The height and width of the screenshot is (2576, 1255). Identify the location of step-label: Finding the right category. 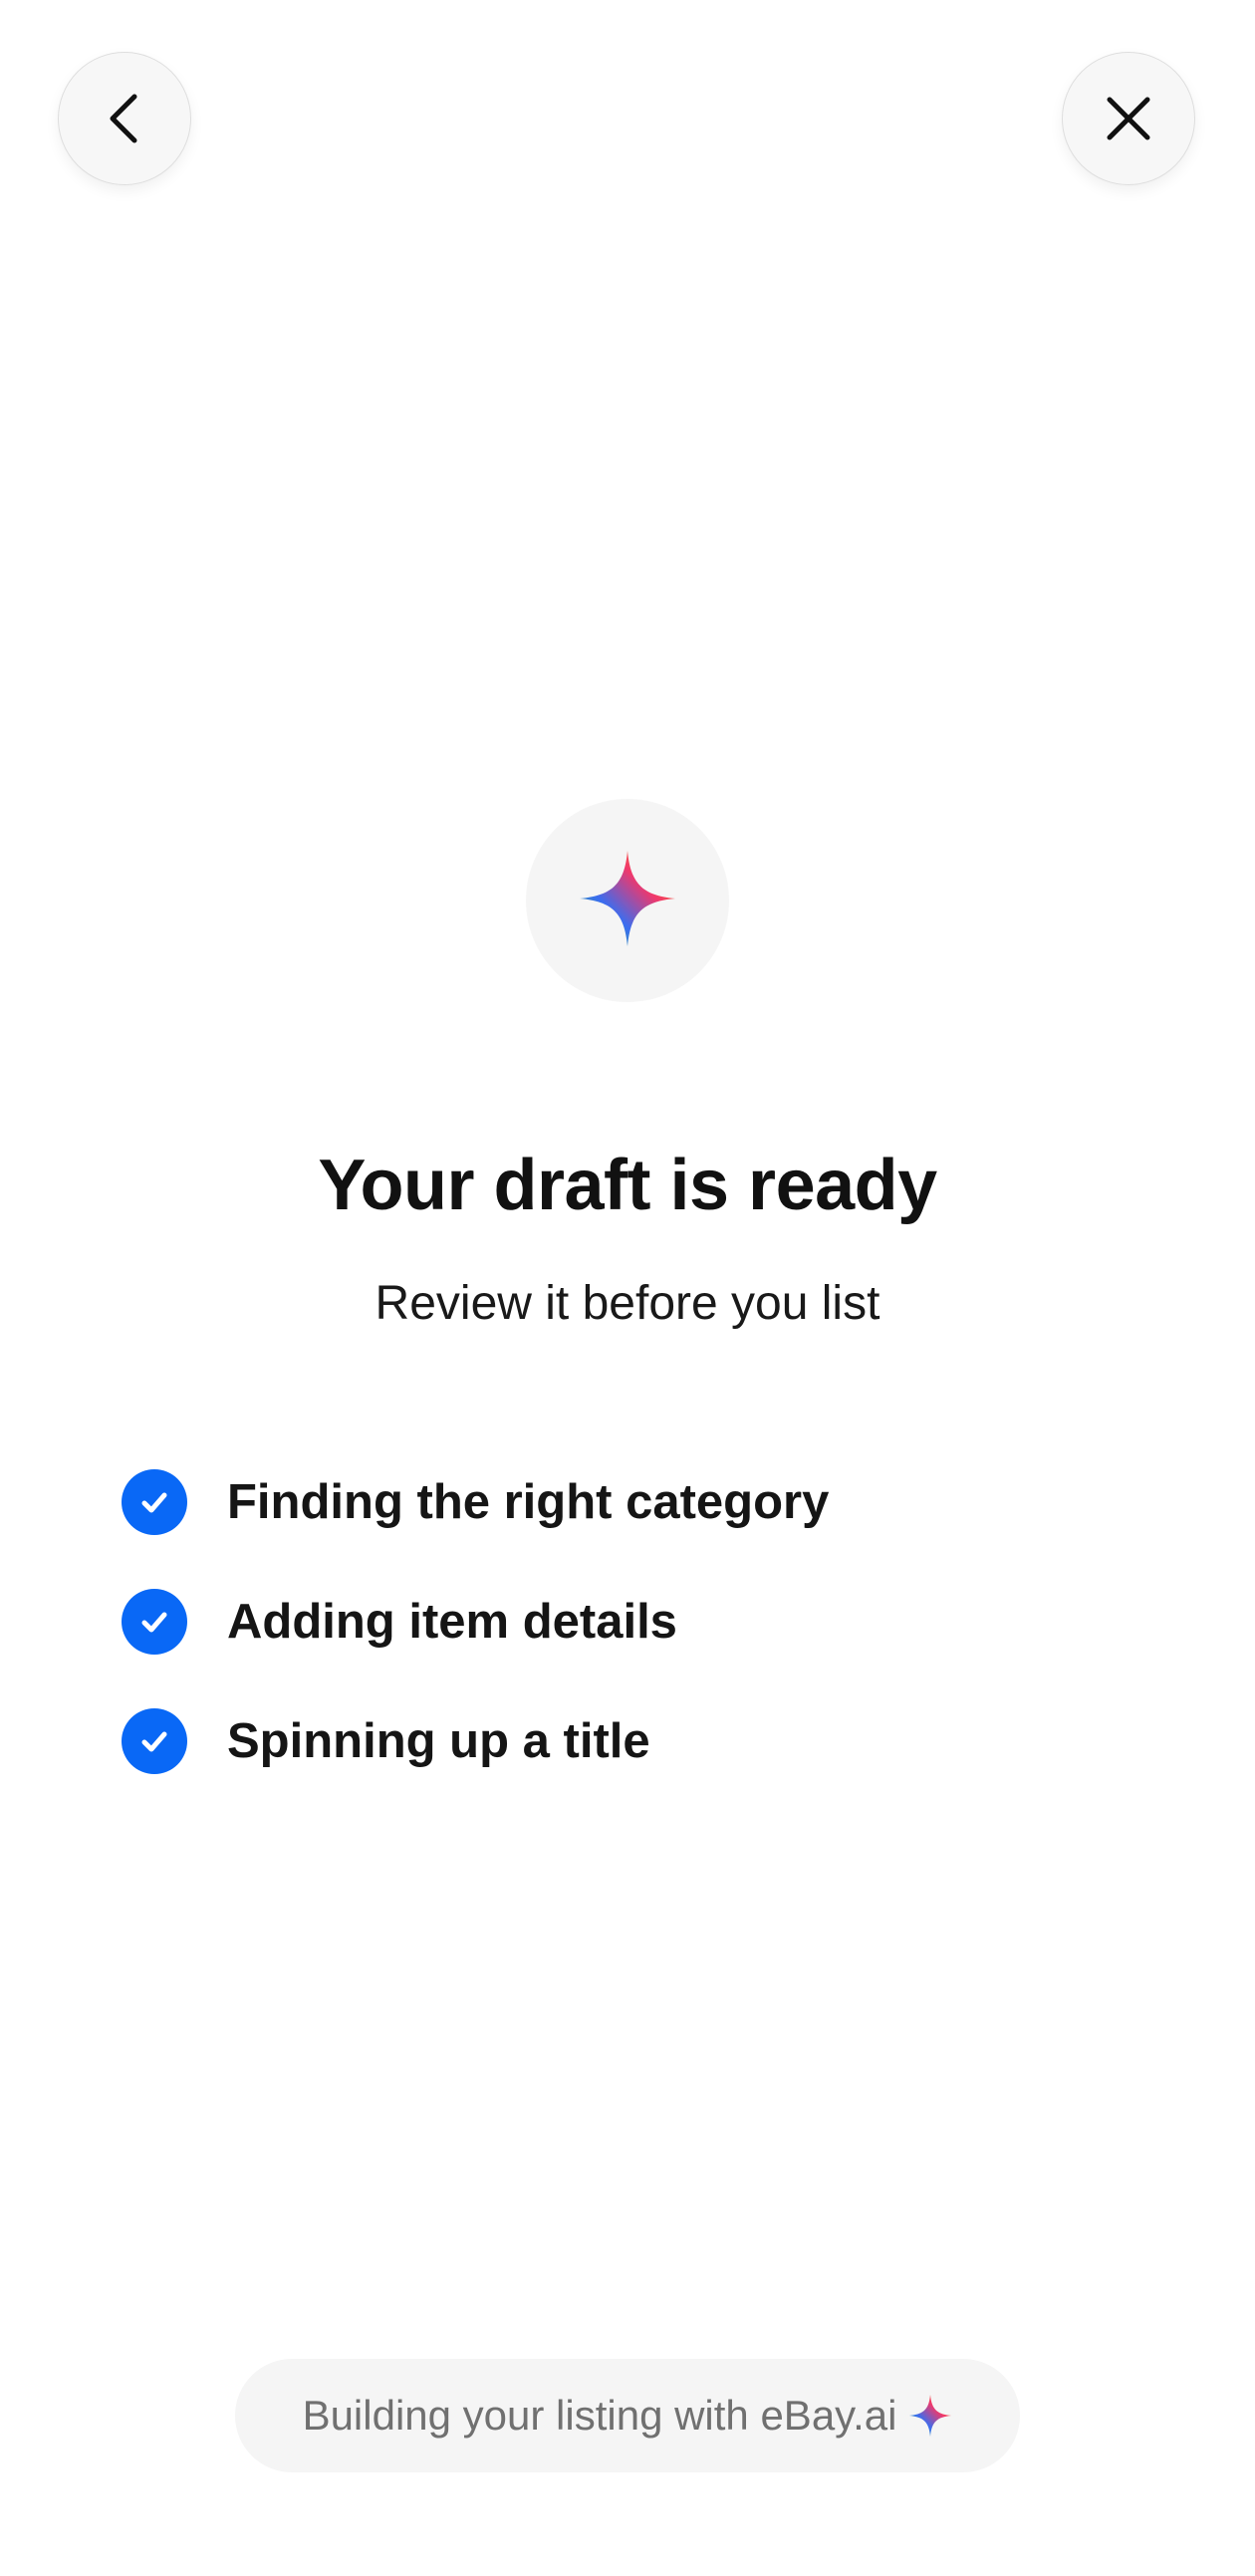
(528, 1502).